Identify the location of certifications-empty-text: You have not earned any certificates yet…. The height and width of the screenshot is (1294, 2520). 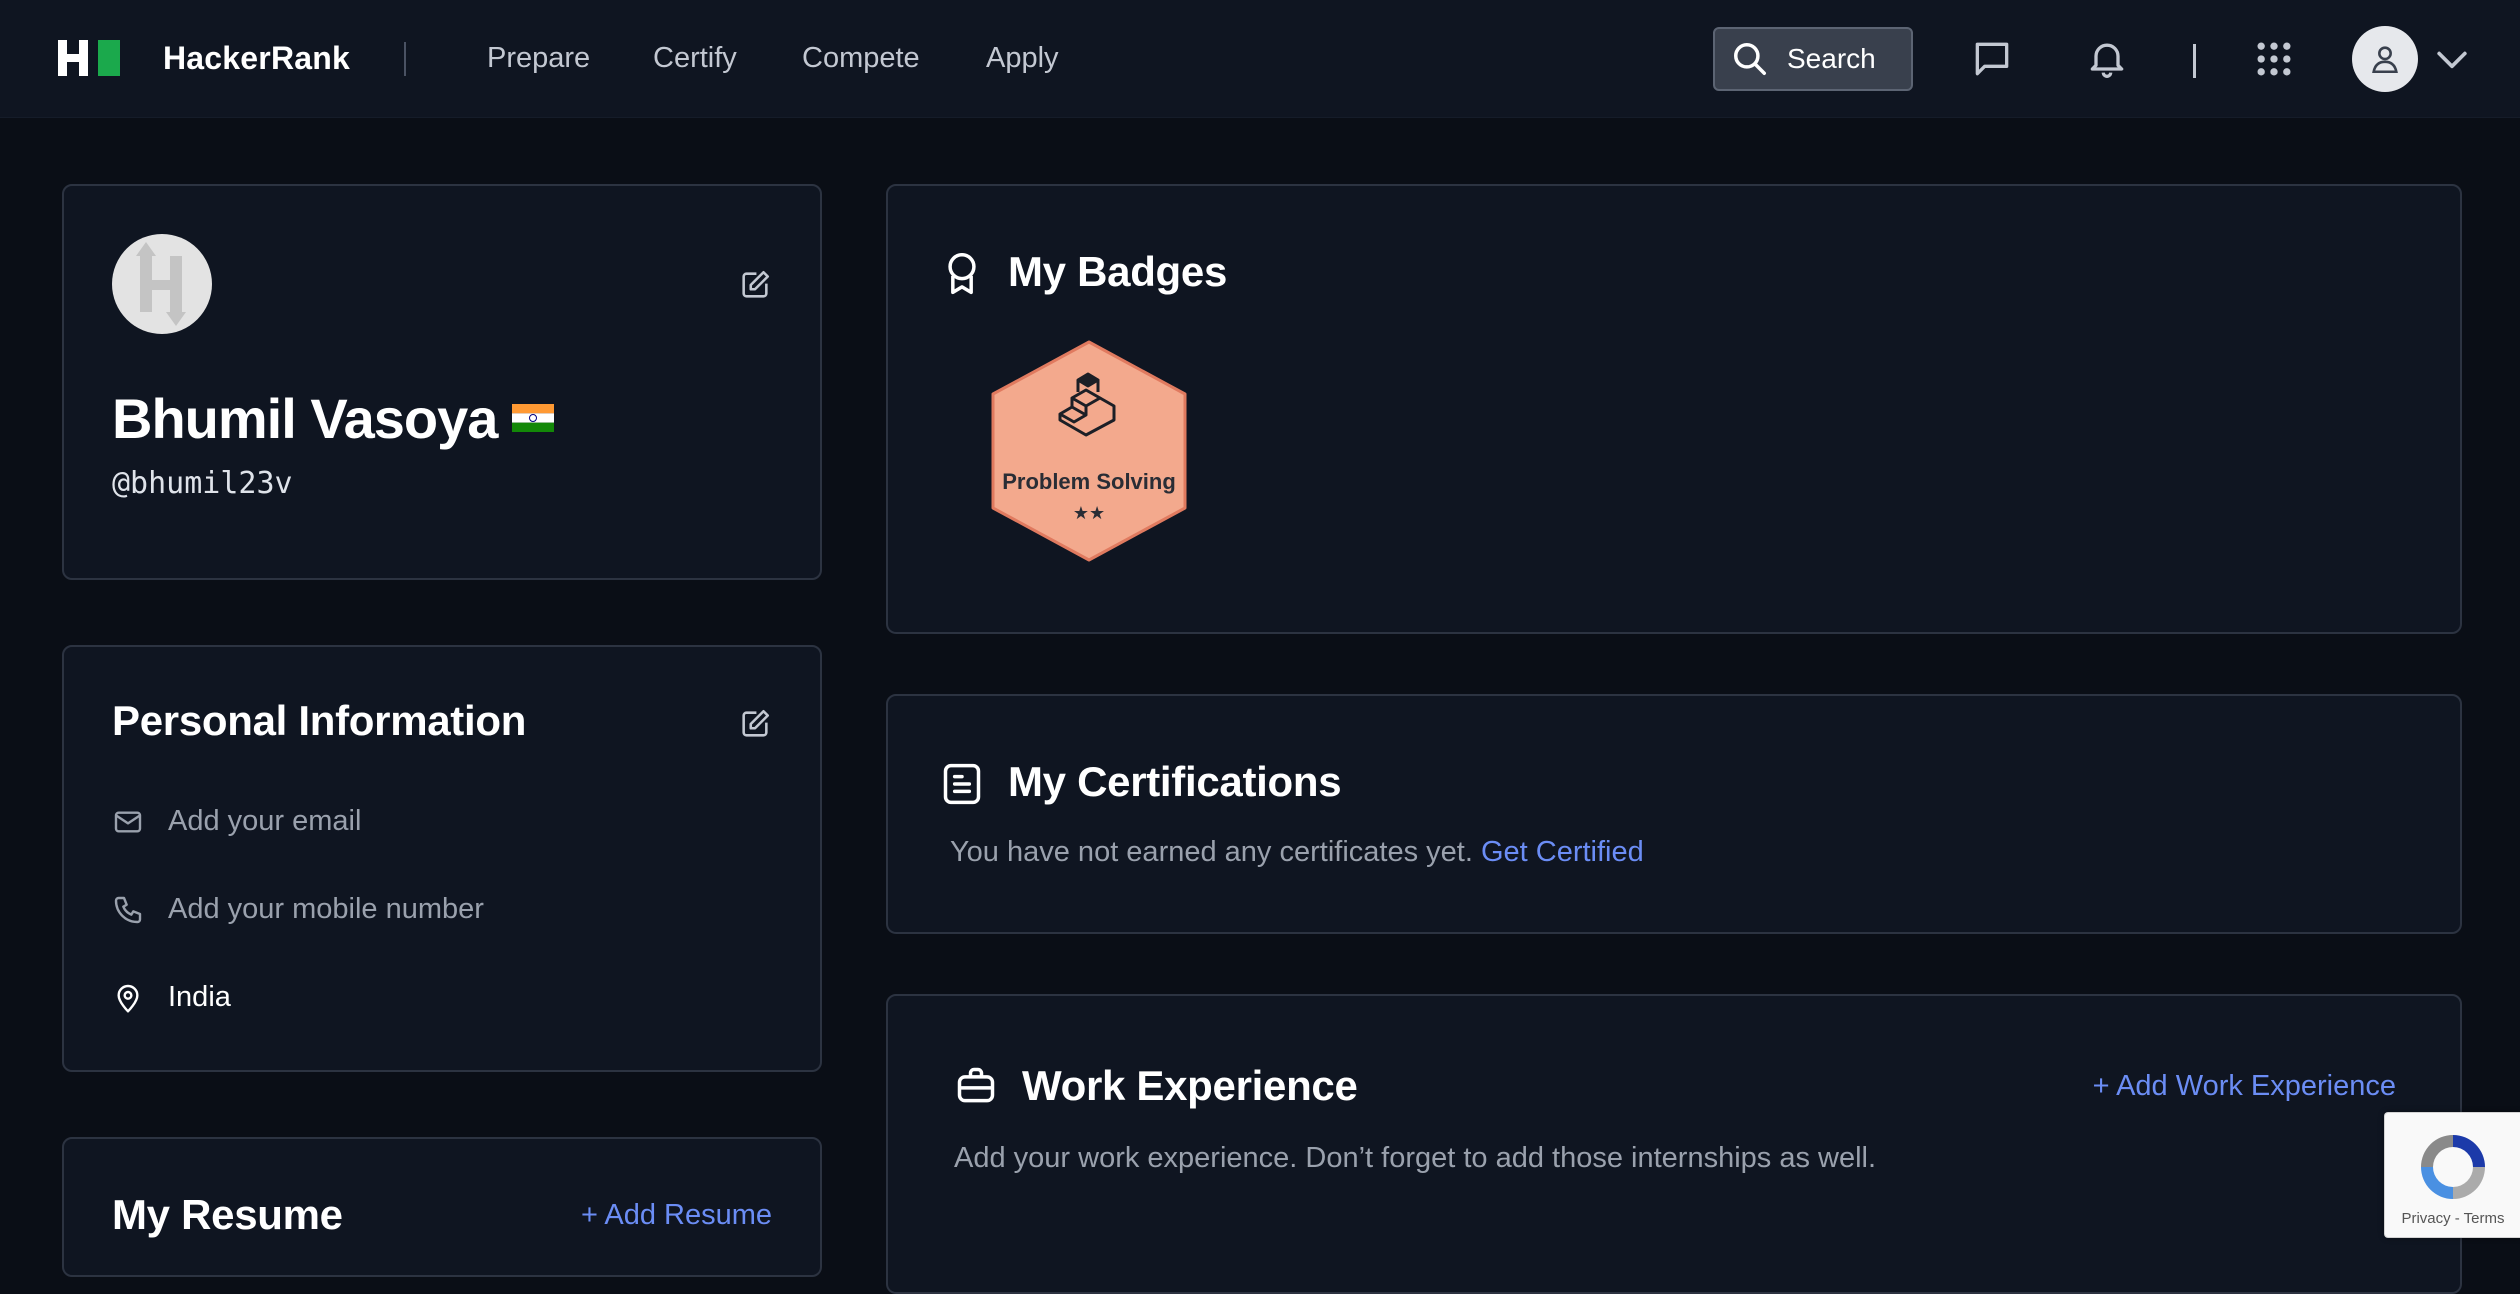
(1211, 852).